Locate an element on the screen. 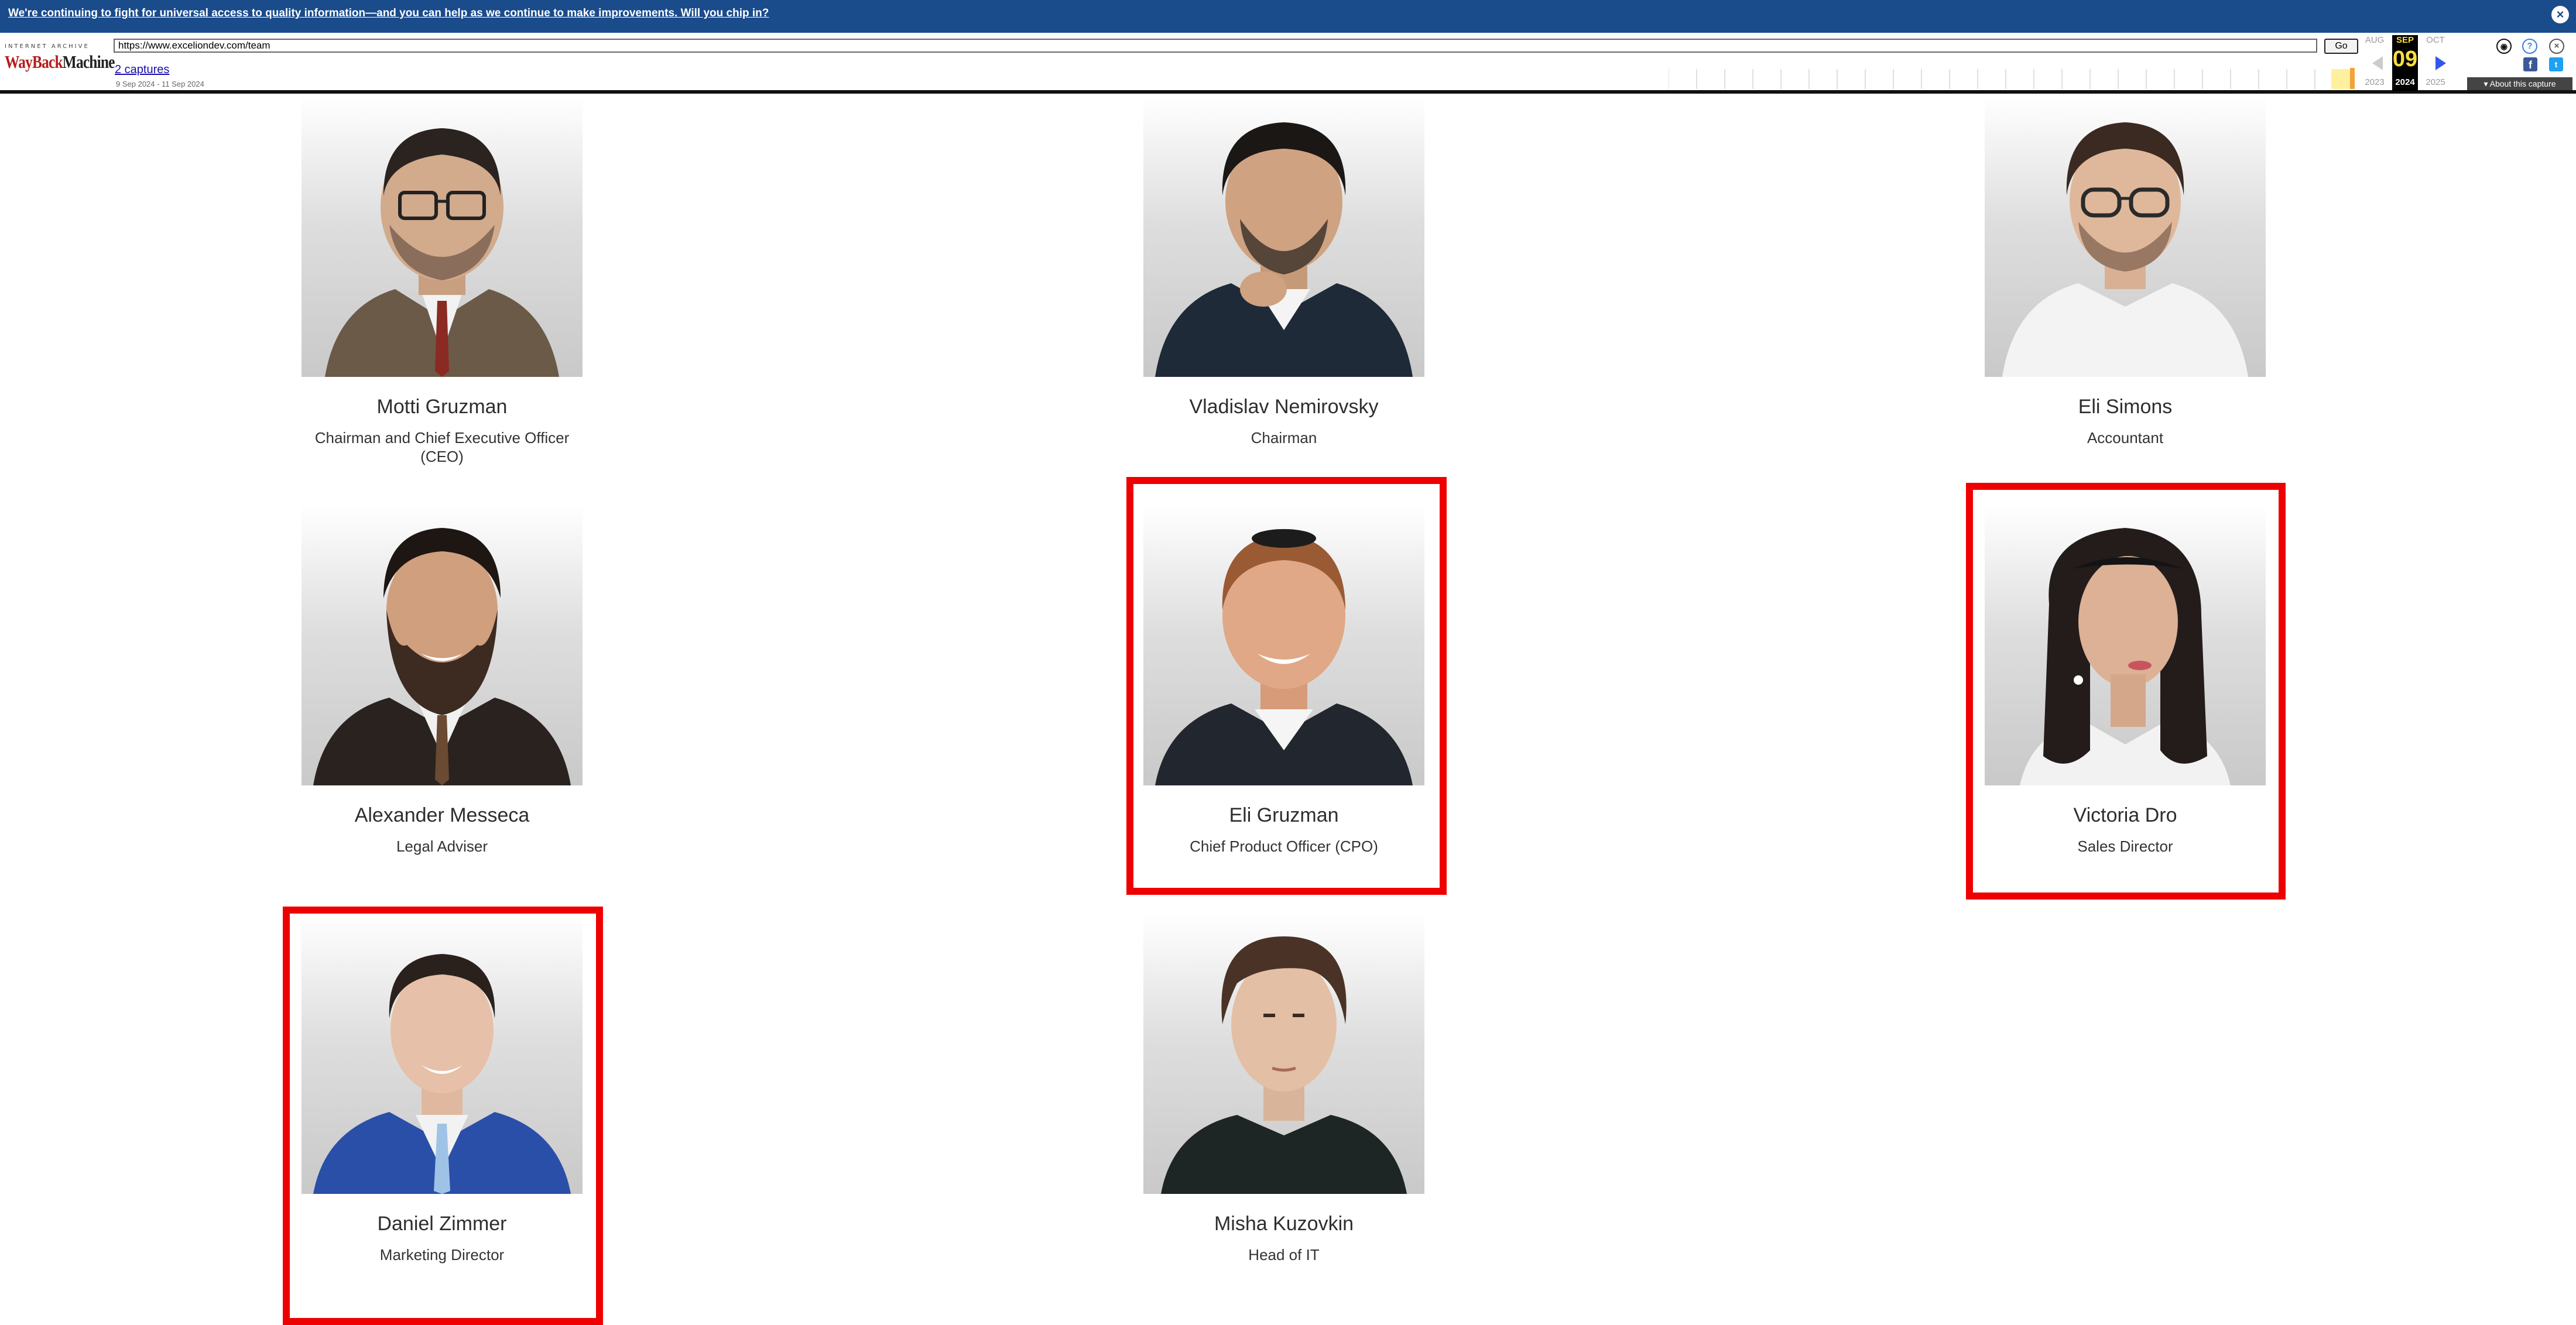 This screenshot has height=1325, width=2576. photo-eli-simons is located at coordinates (2125, 237).